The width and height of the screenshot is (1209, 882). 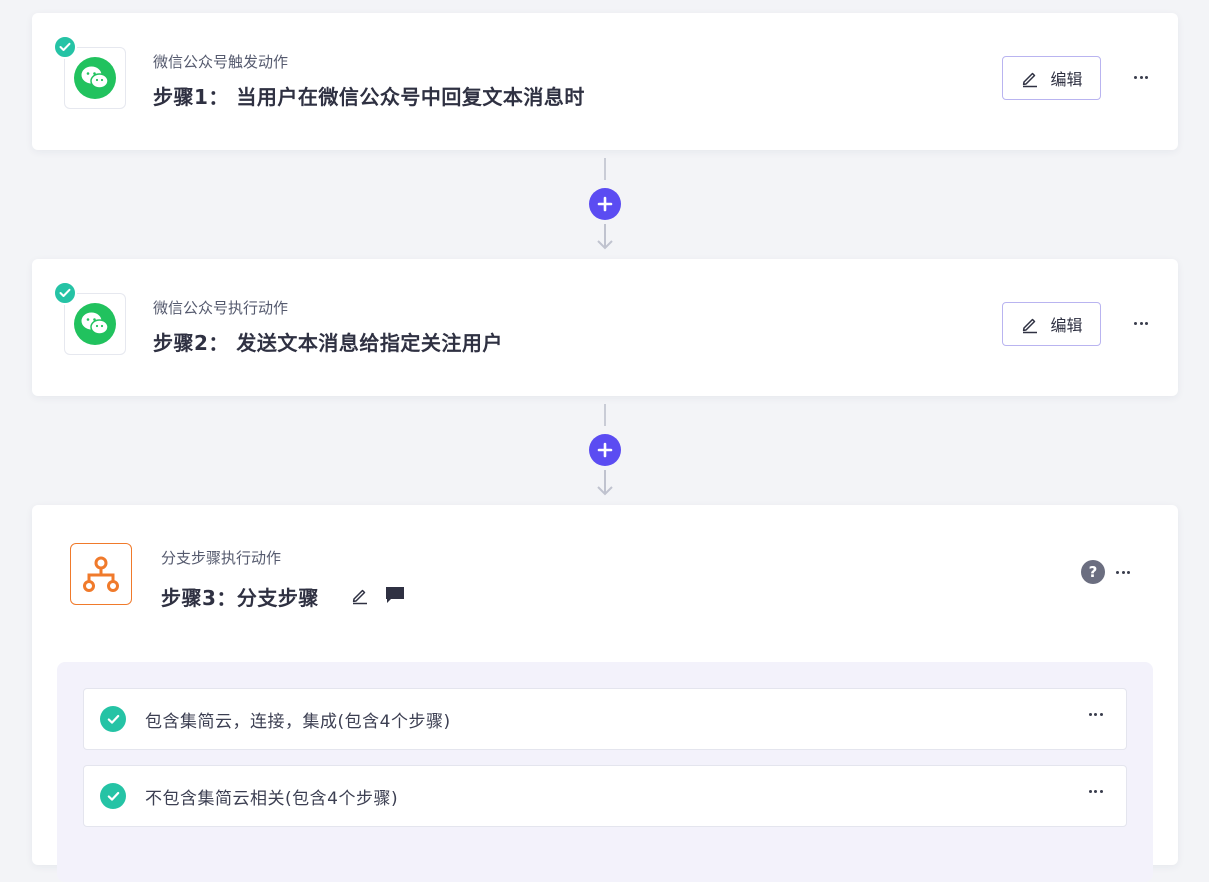 What do you see at coordinates (605, 796) in the screenshot?
I see `branch-item: 不包含集简云相关(包含4个步骤)` at bounding box center [605, 796].